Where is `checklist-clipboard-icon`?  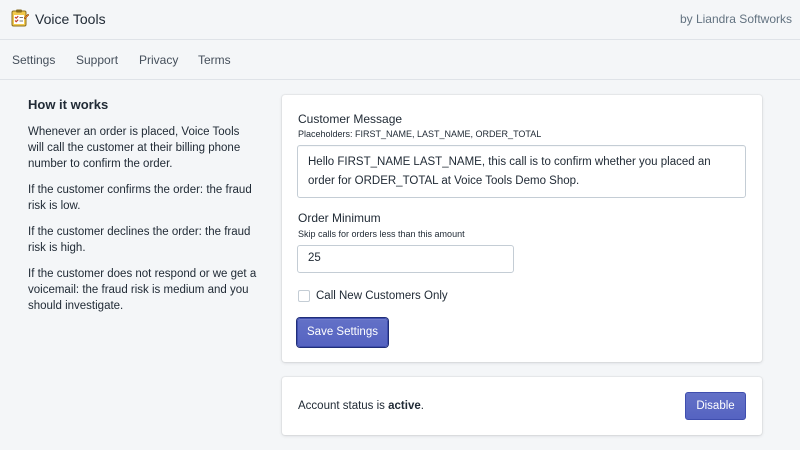 checklist-clipboard-icon is located at coordinates (20, 18).